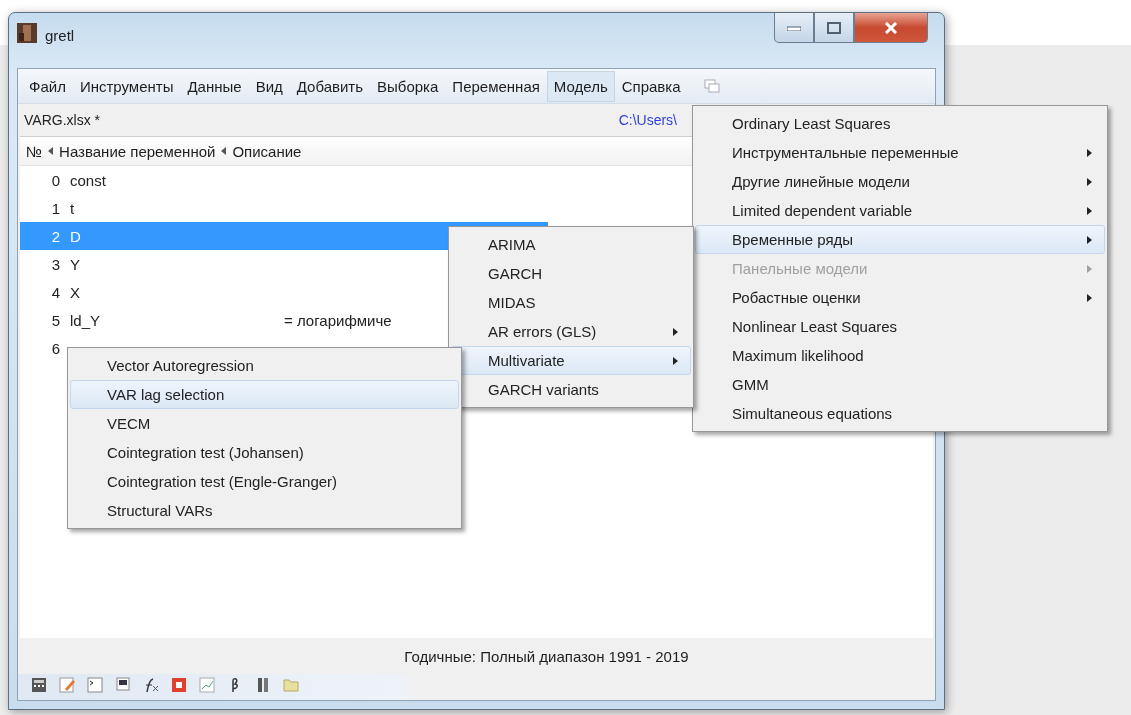 The height and width of the screenshot is (715, 1131). Describe the element at coordinates (88, 180) in the screenshot. I see `table-cell-text: const` at that location.